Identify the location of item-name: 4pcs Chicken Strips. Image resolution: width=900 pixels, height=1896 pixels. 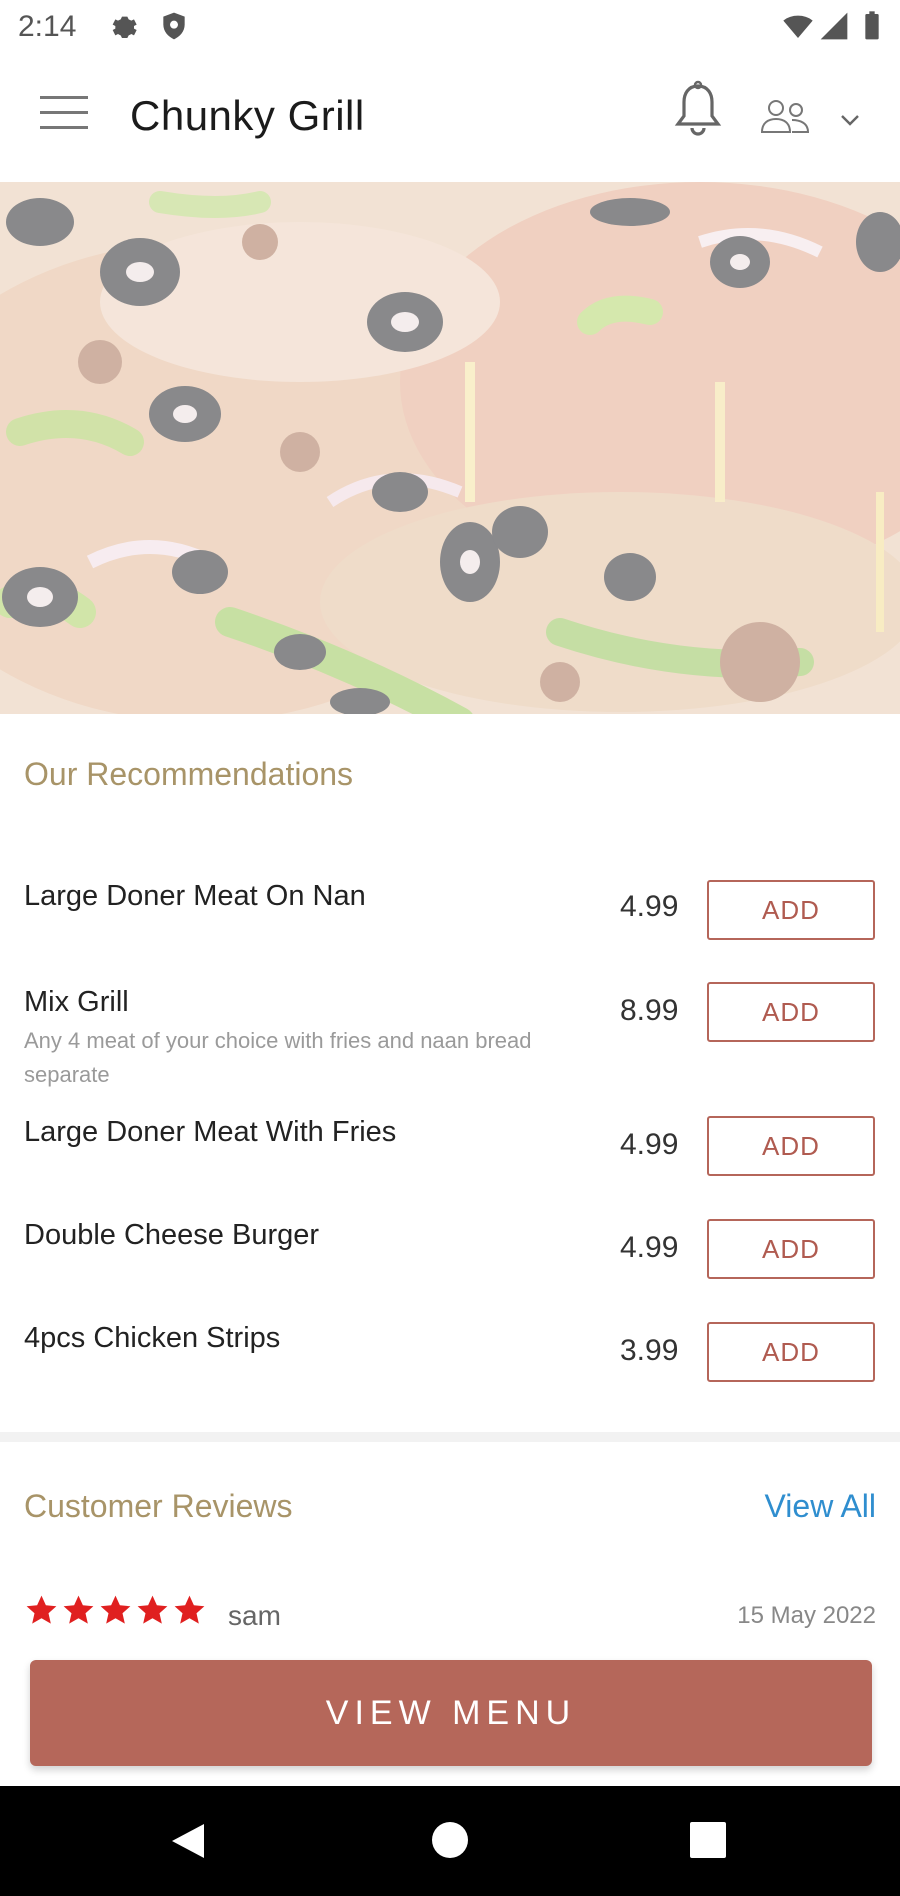
(152, 1338).